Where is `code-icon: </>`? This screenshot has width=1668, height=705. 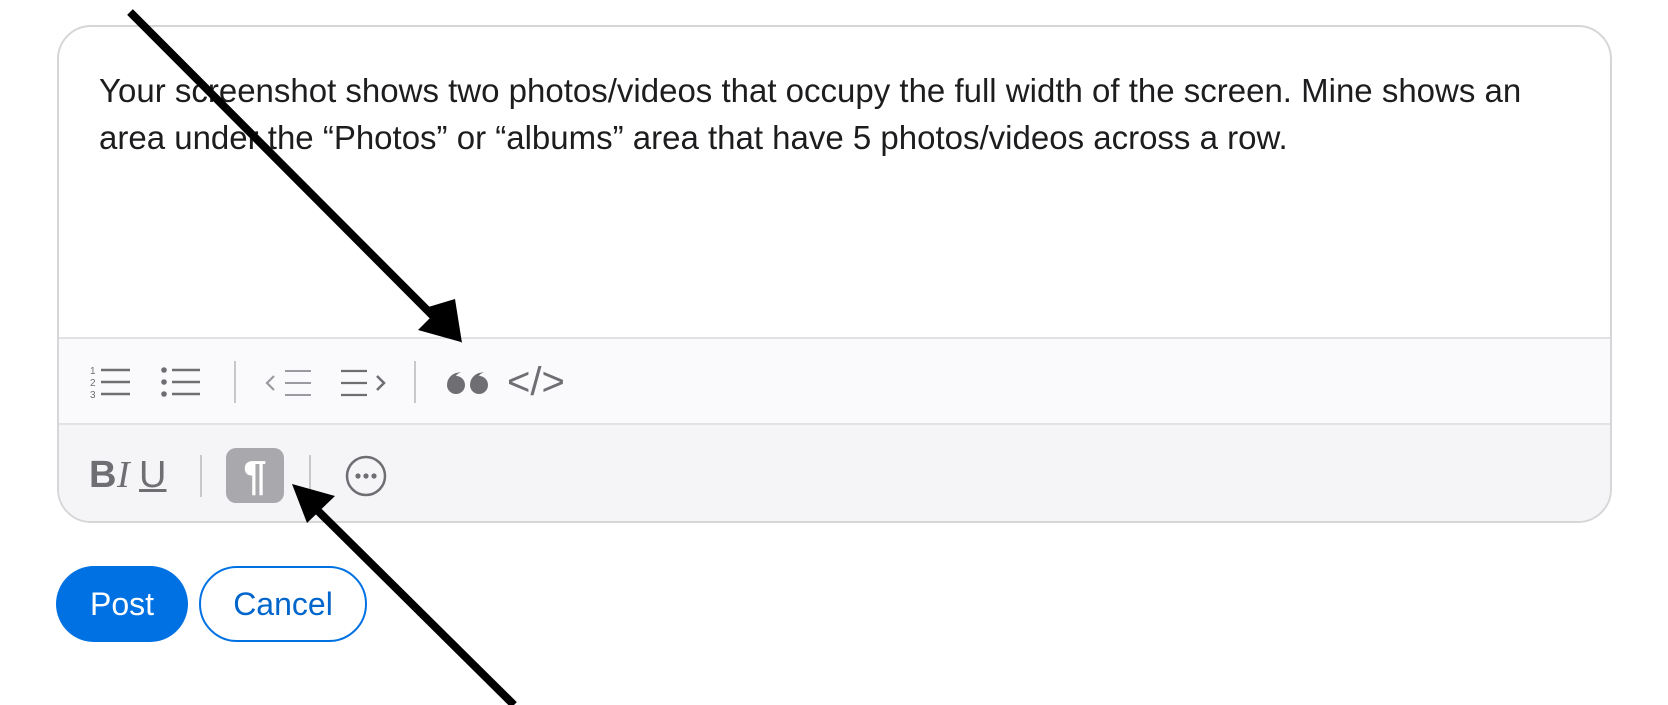 code-icon: </> is located at coordinates (536, 382).